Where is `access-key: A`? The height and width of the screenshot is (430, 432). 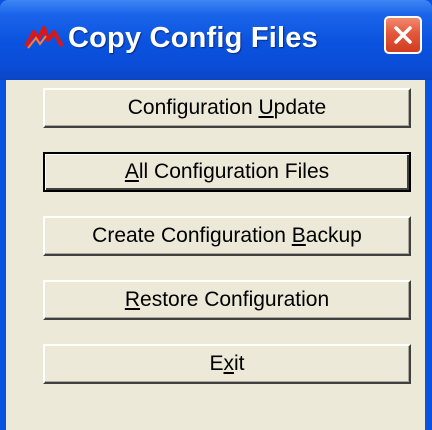 access-key: A is located at coordinates (131, 171).